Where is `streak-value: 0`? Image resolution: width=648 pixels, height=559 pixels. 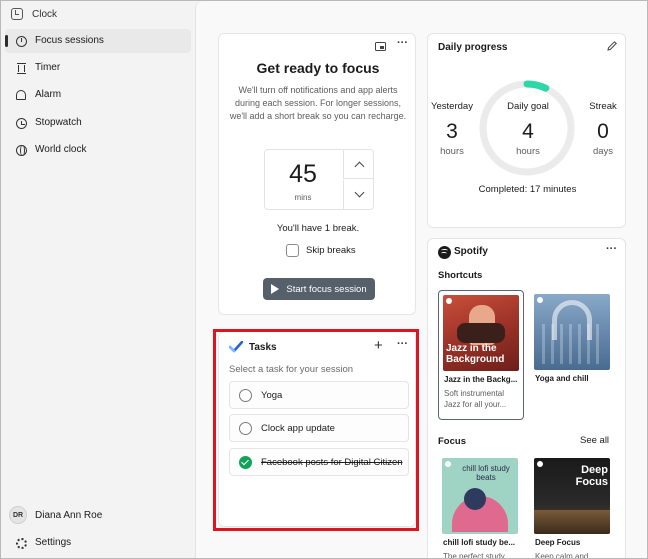 streak-value: 0 is located at coordinates (603, 131).